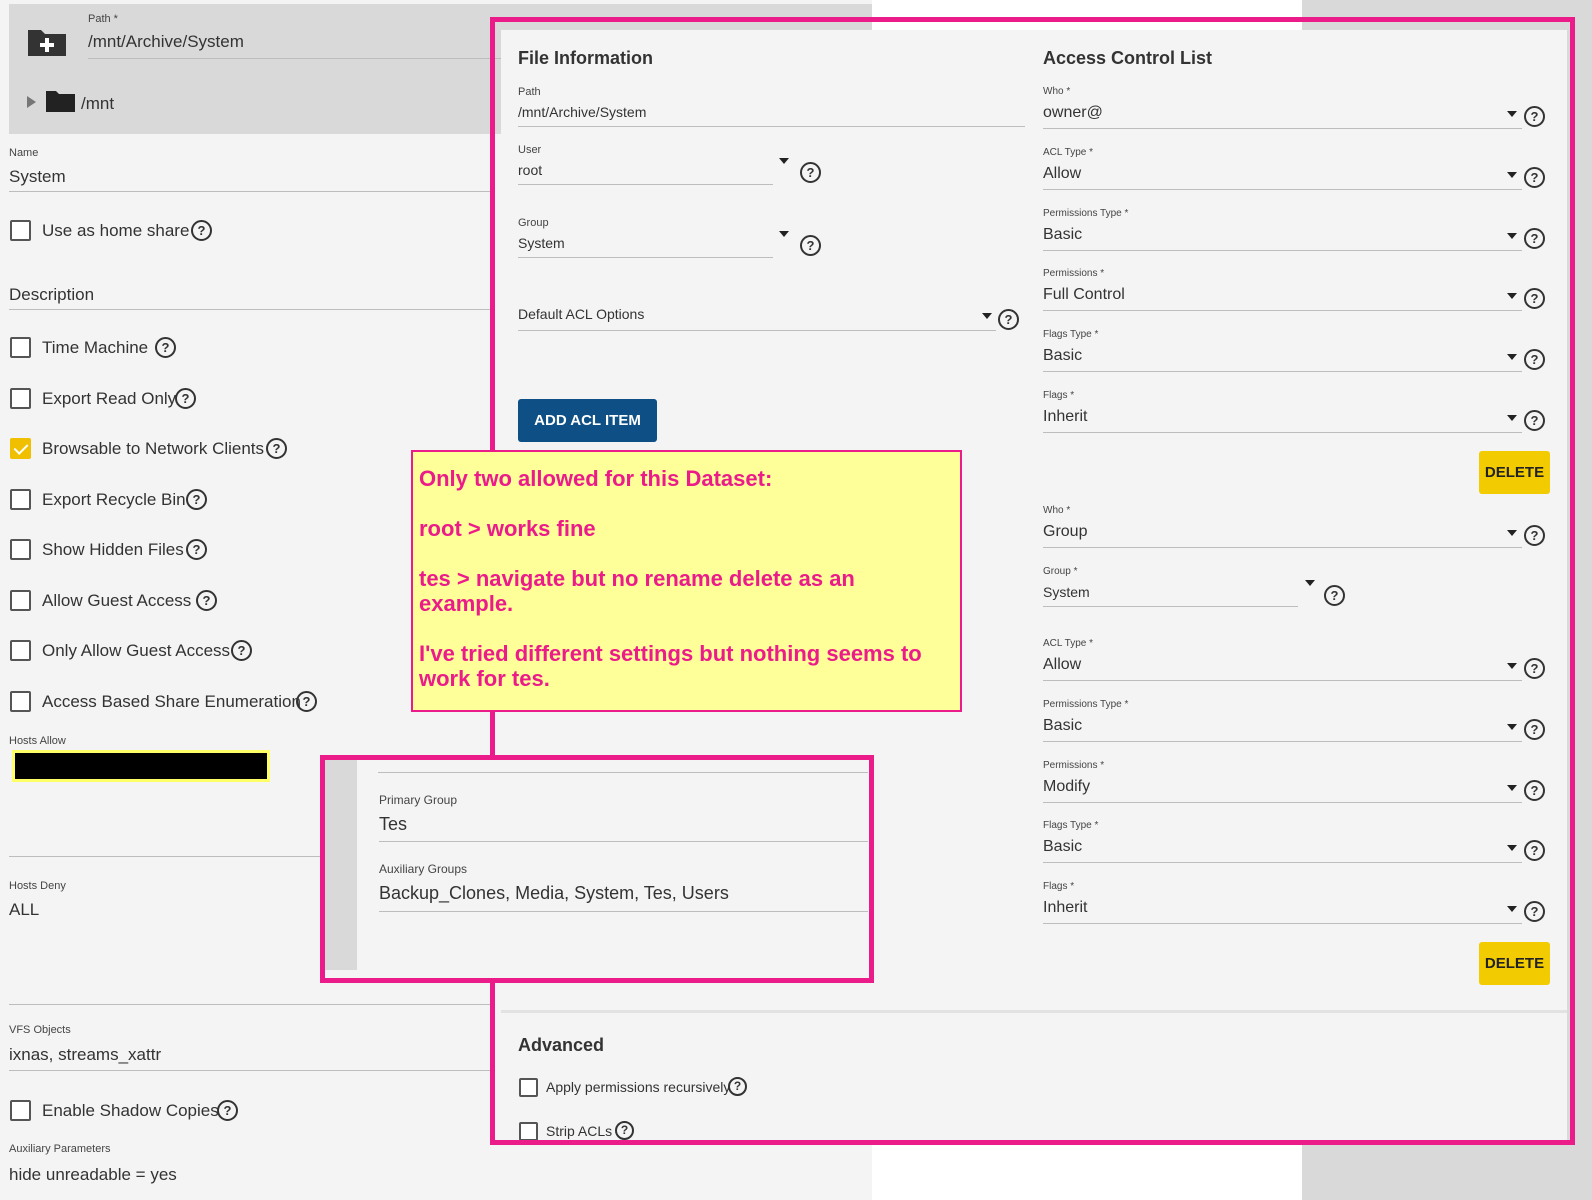 The image size is (1592, 1200). What do you see at coordinates (20, 448) in the screenshot?
I see `browsable-checkbox` at bounding box center [20, 448].